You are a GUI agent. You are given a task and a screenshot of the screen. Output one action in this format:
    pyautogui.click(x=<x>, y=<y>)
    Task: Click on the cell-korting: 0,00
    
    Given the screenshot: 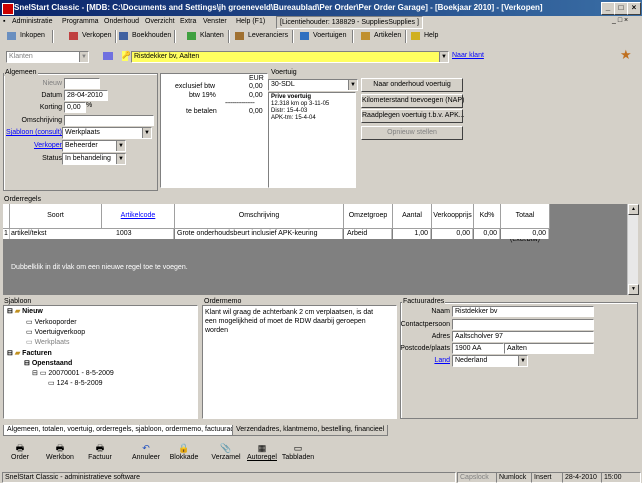 What is the action you would take?
    pyautogui.click(x=487, y=234)
    